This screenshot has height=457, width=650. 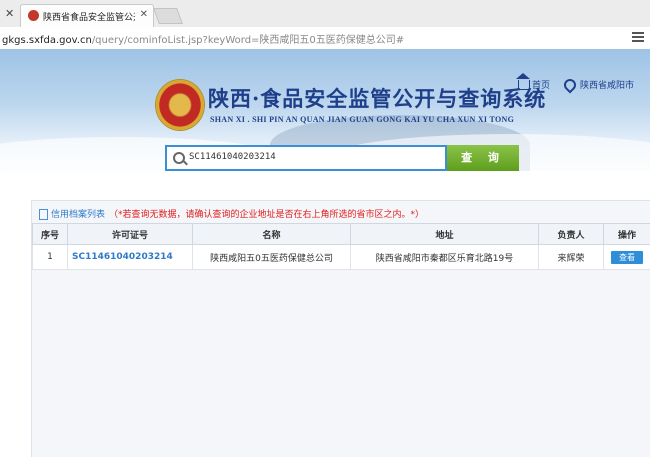 What do you see at coordinates (272, 234) in the screenshot?
I see `column-header: 名称` at bounding box center [272, 234].